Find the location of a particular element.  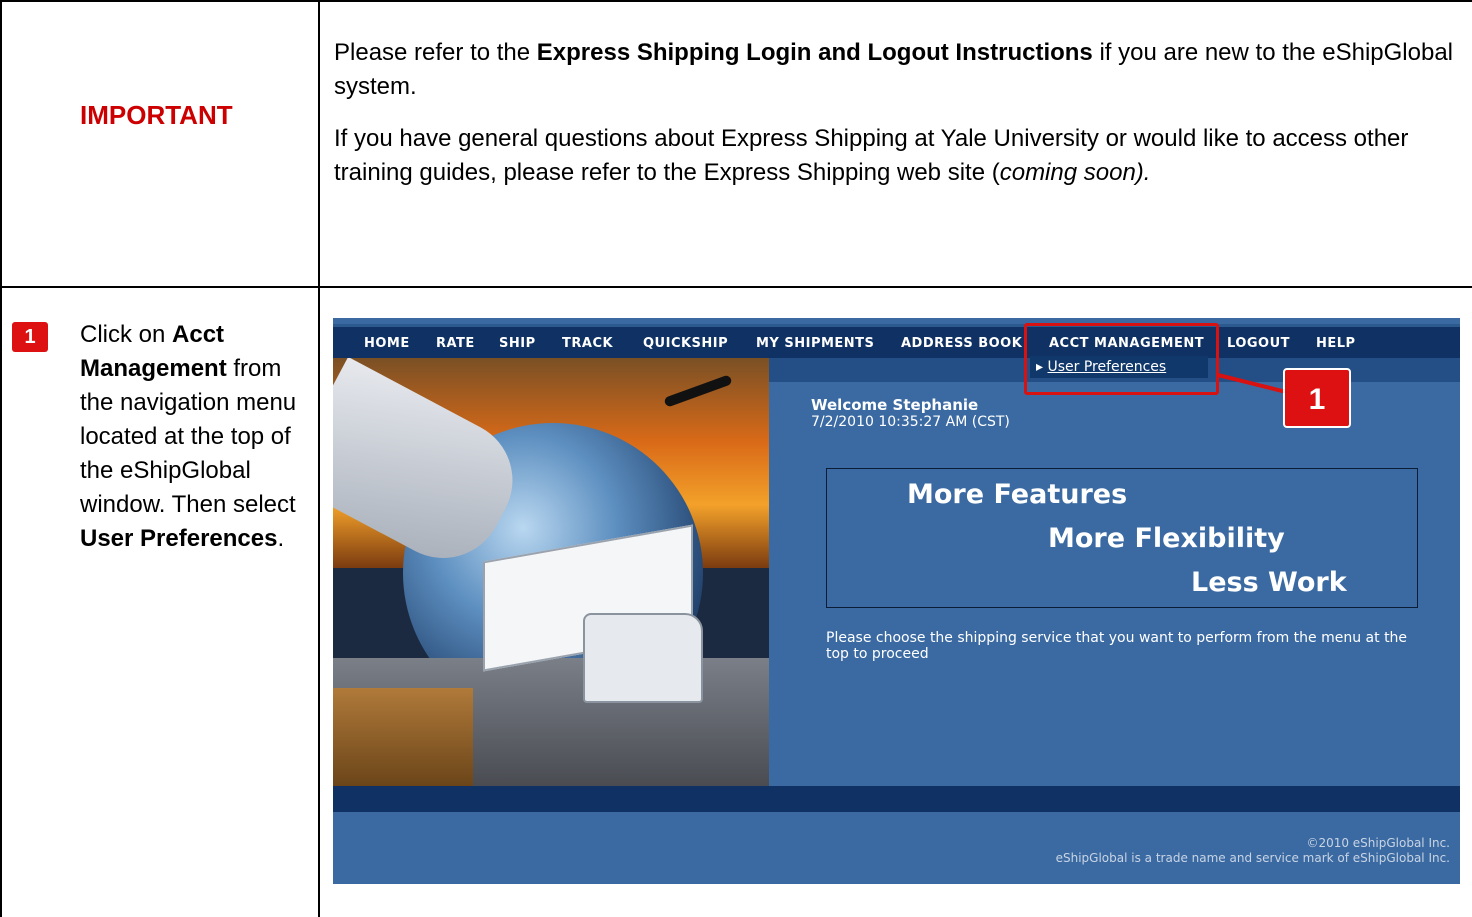

nav-quickship: QUICKSHIP is located at coordinates (685, 343).